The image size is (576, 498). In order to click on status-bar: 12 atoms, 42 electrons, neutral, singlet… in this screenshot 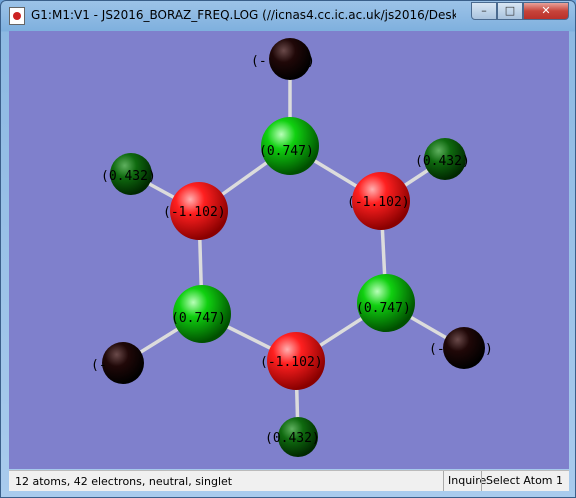, I will do `click(289, 480)`.